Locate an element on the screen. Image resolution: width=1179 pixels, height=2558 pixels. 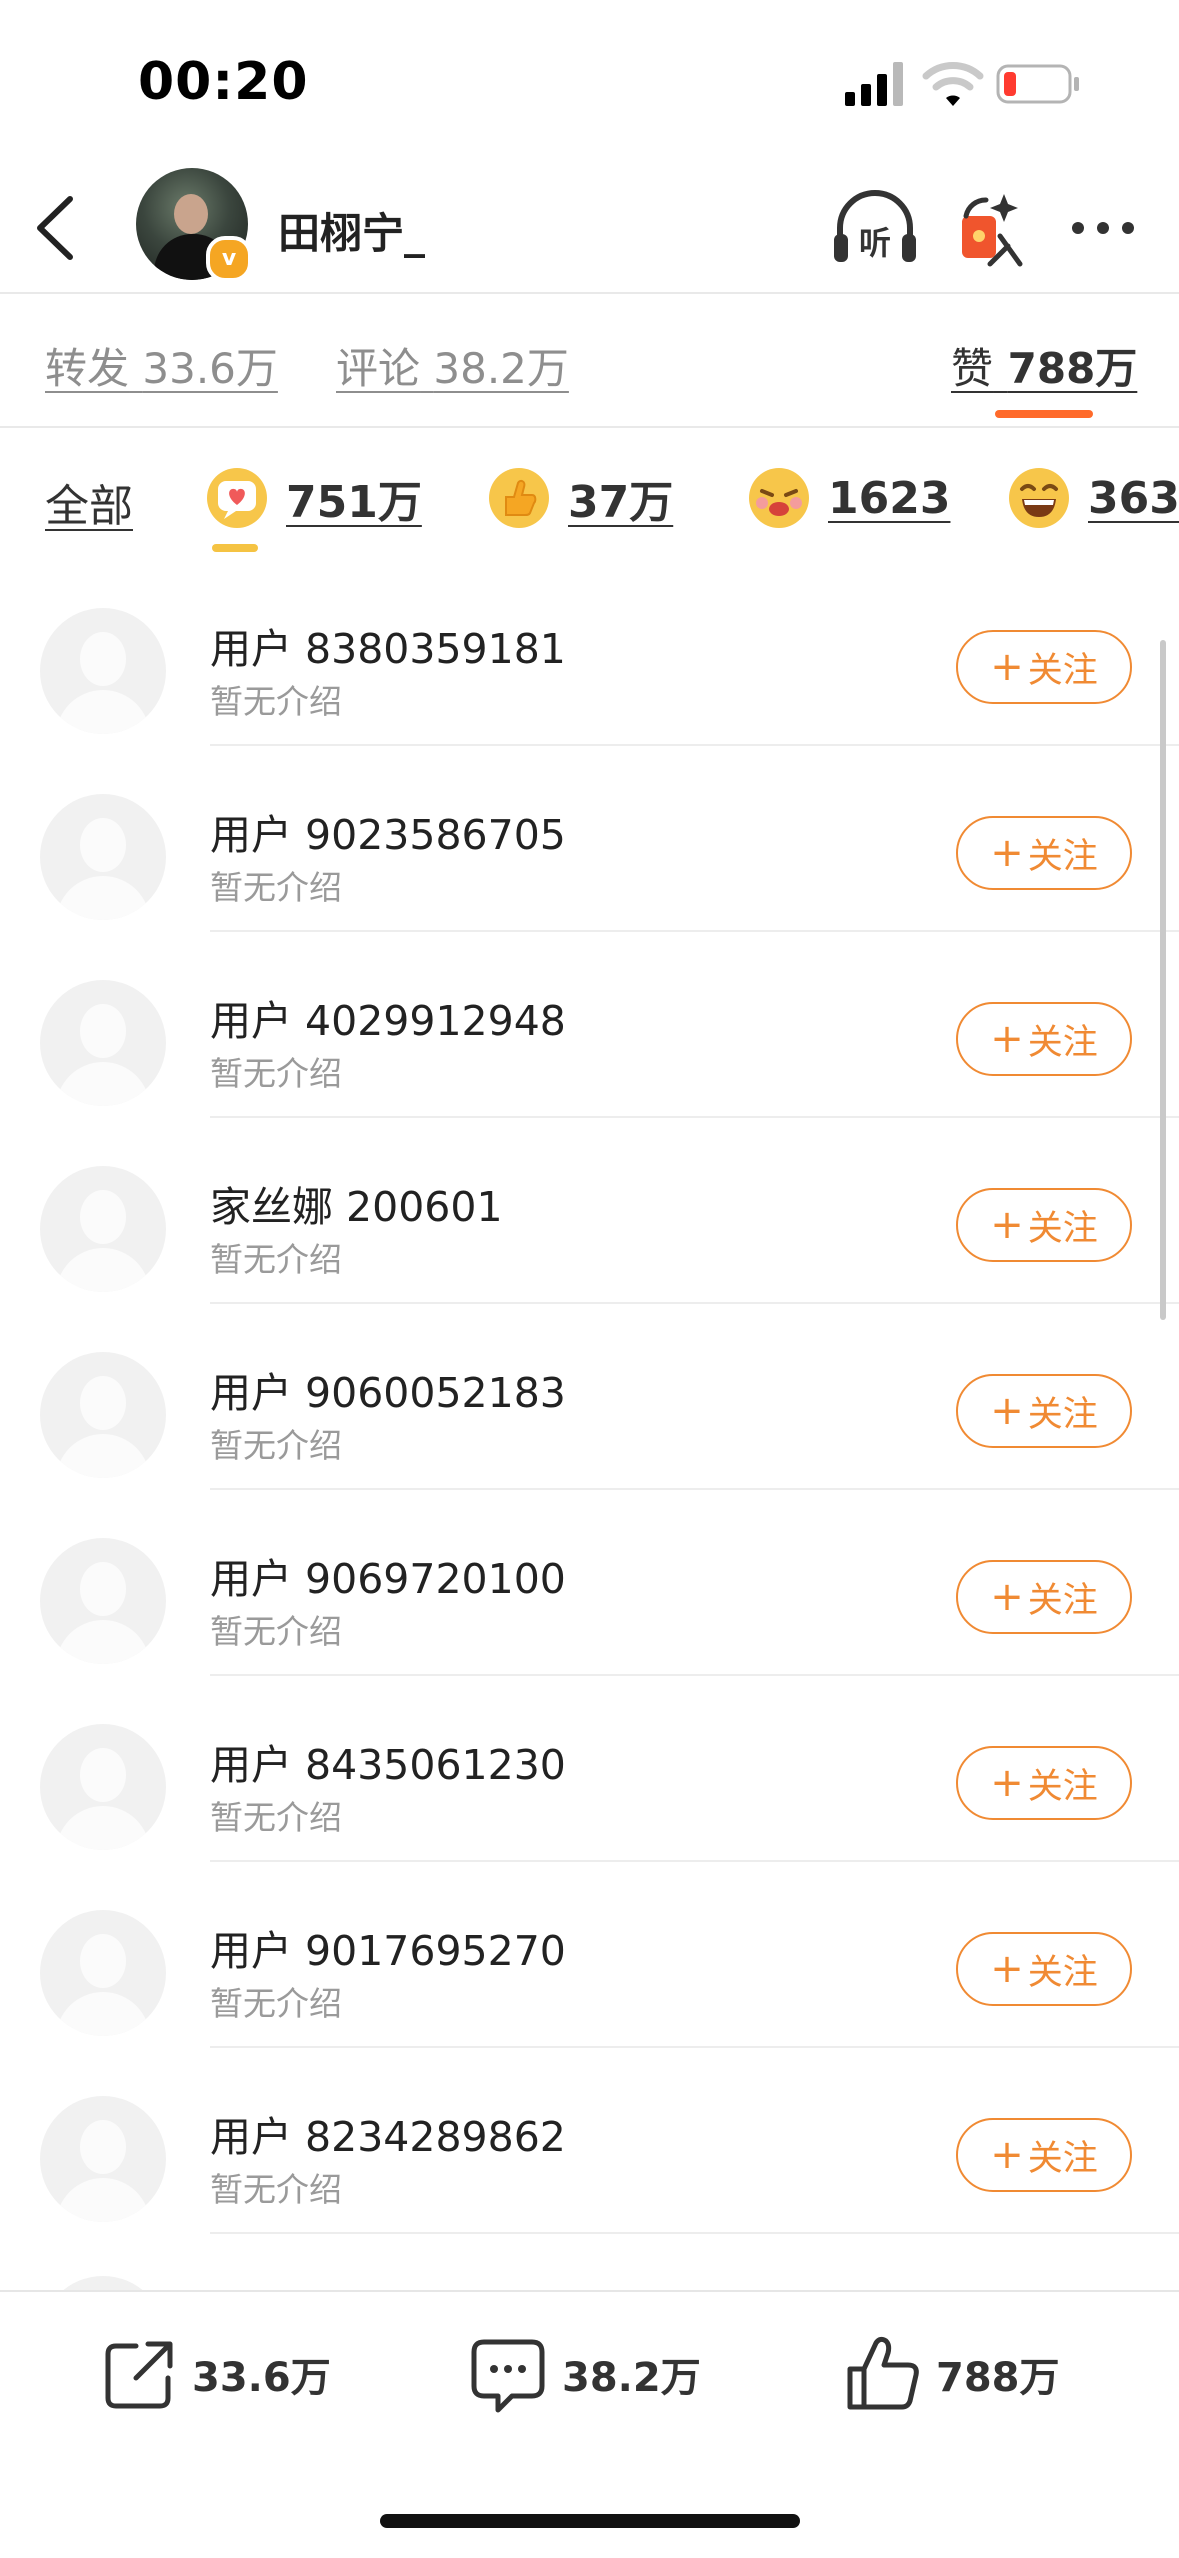
header-divider is located at coordinates (589, 293).